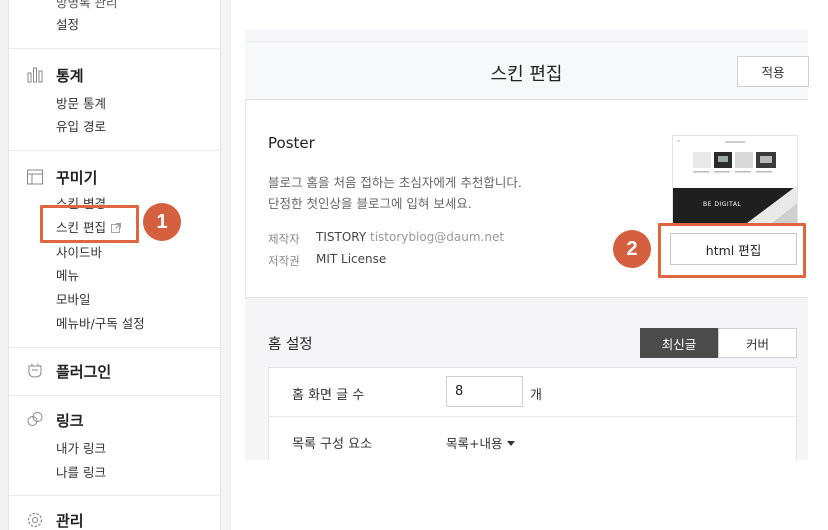 The image size is (828, 530). Describe the element at coordinates (226, 265) in the screenshot. I see `gutter` at that location.